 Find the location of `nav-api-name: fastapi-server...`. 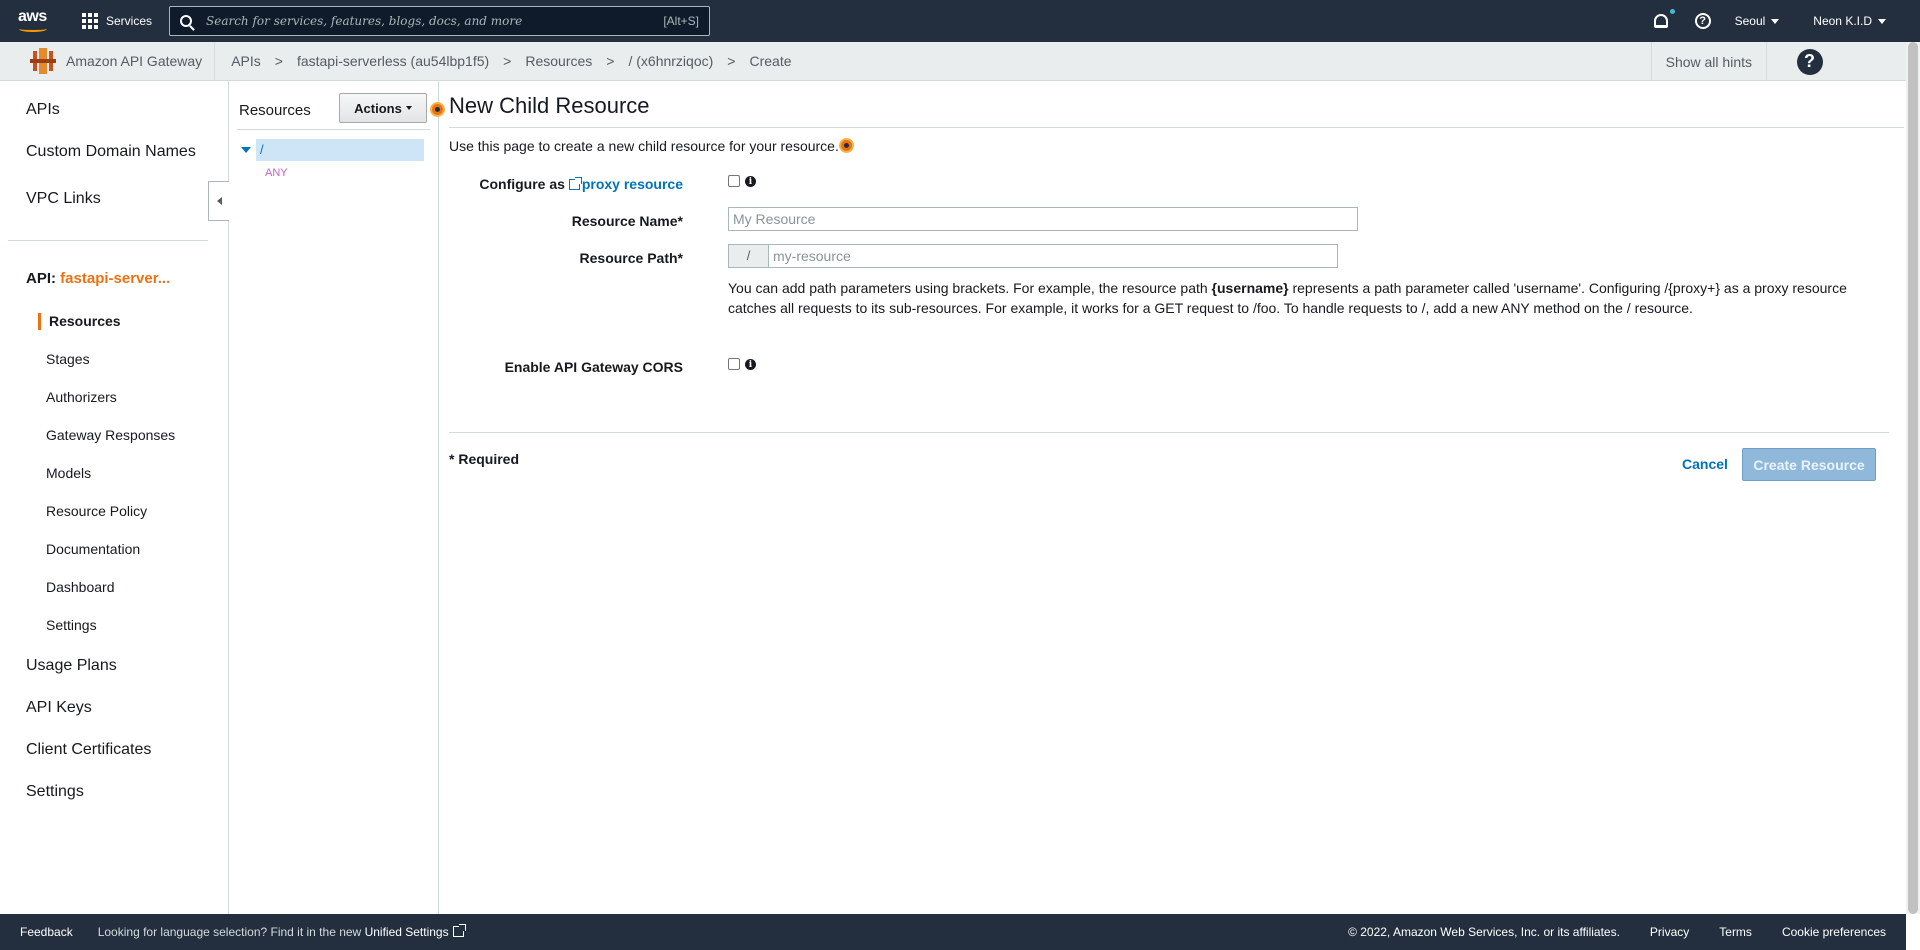

nav-api-name: fastapi-server... is located at coordinates (115, 278).